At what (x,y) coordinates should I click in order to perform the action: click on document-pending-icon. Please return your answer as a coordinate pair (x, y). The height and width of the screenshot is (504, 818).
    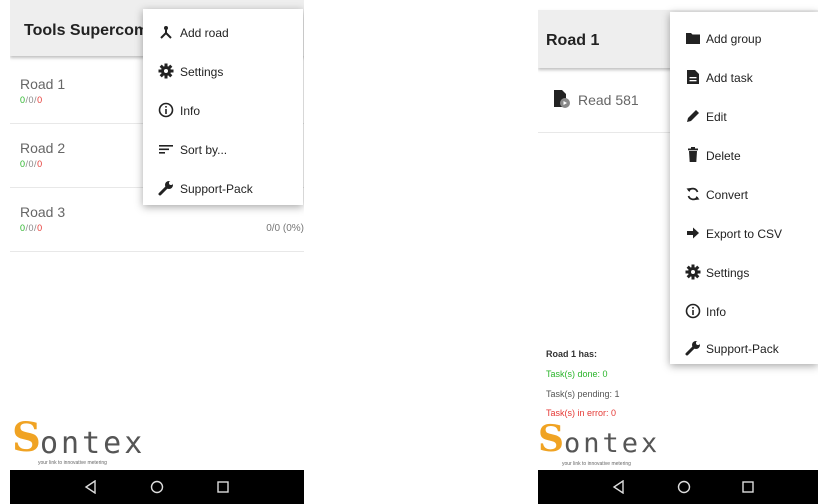
    Looking at the image, I should click on (561, 99).